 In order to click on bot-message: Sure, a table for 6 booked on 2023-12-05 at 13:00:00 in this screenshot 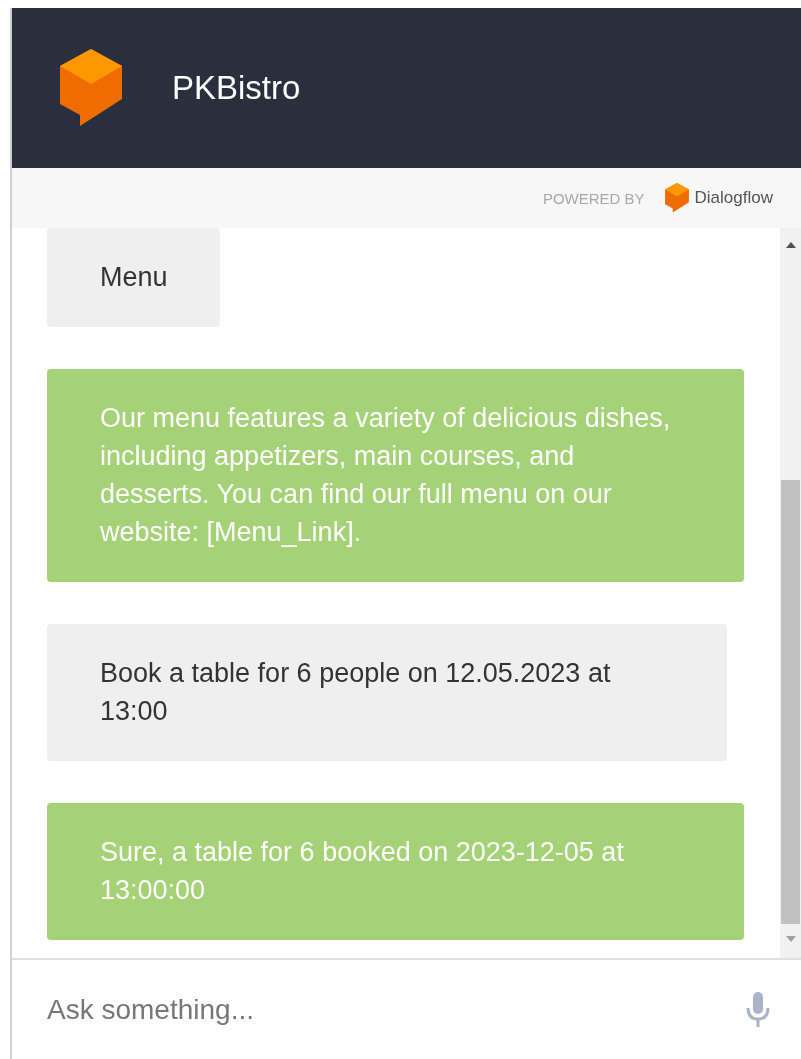, I will do `click(395, 871)`.